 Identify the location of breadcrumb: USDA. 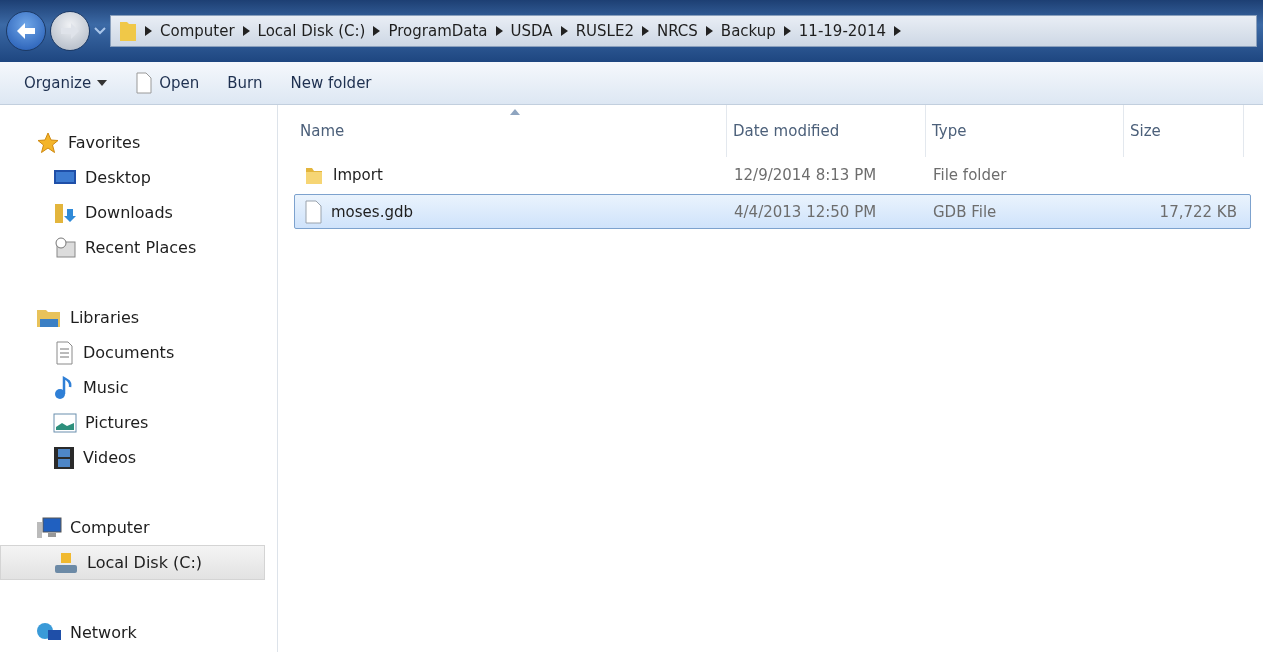
(531, 31).